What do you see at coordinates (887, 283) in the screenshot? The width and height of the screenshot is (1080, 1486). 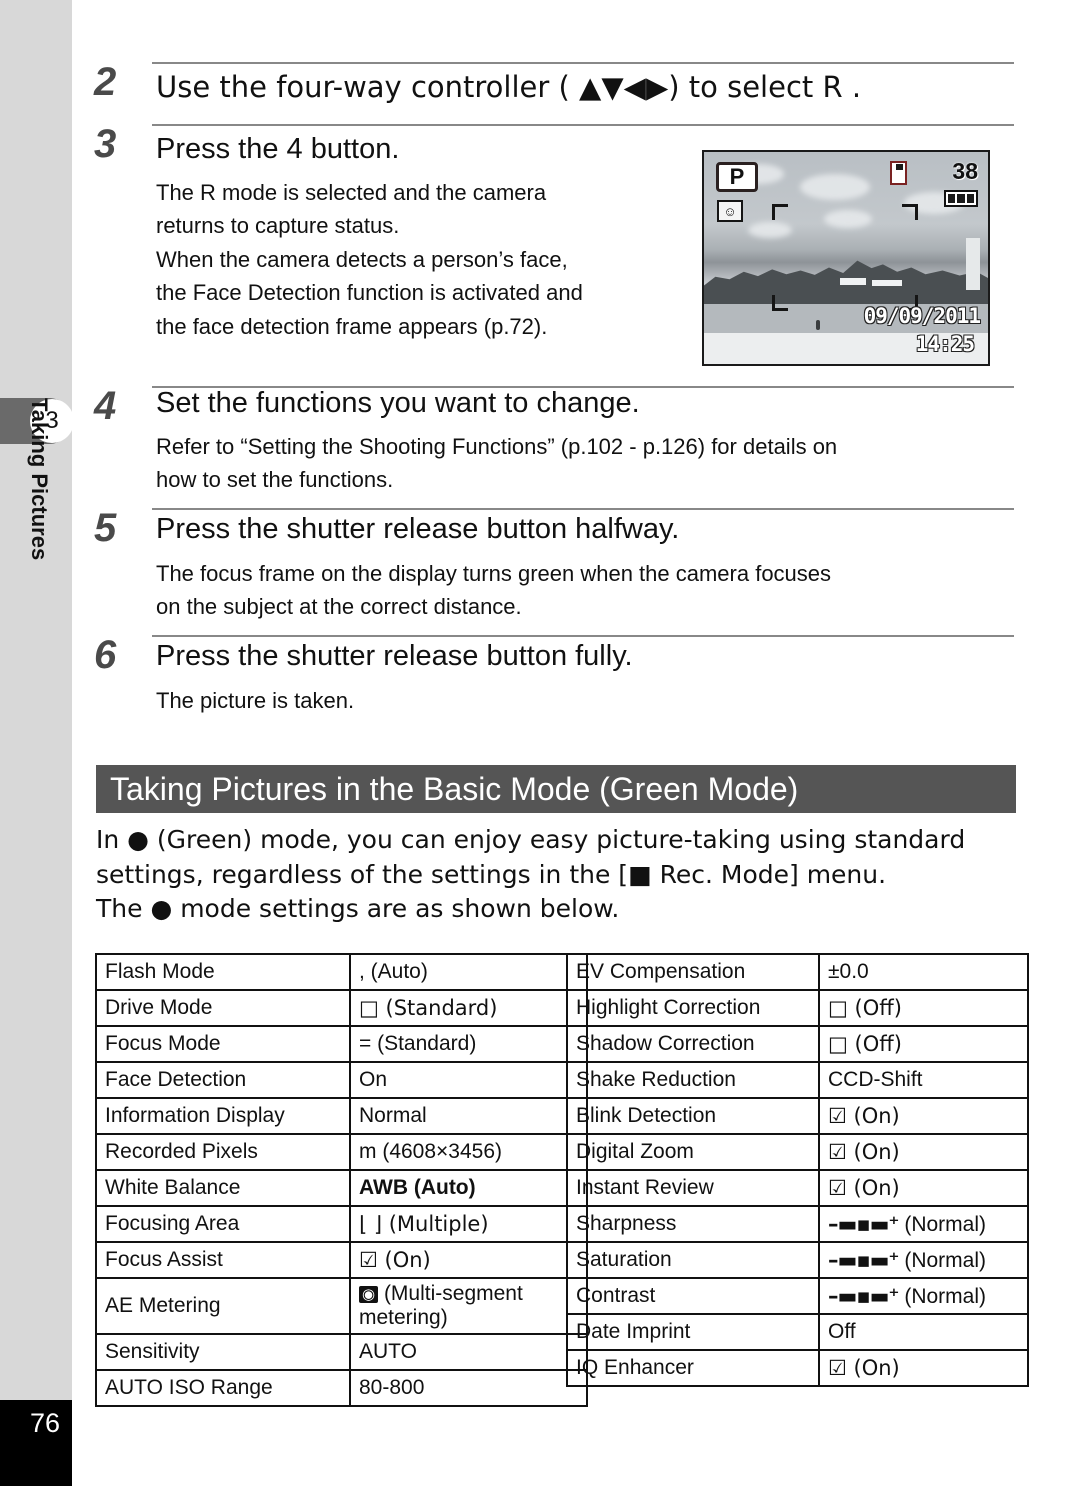 I see `building-shape` at bounding box center [887, 283].